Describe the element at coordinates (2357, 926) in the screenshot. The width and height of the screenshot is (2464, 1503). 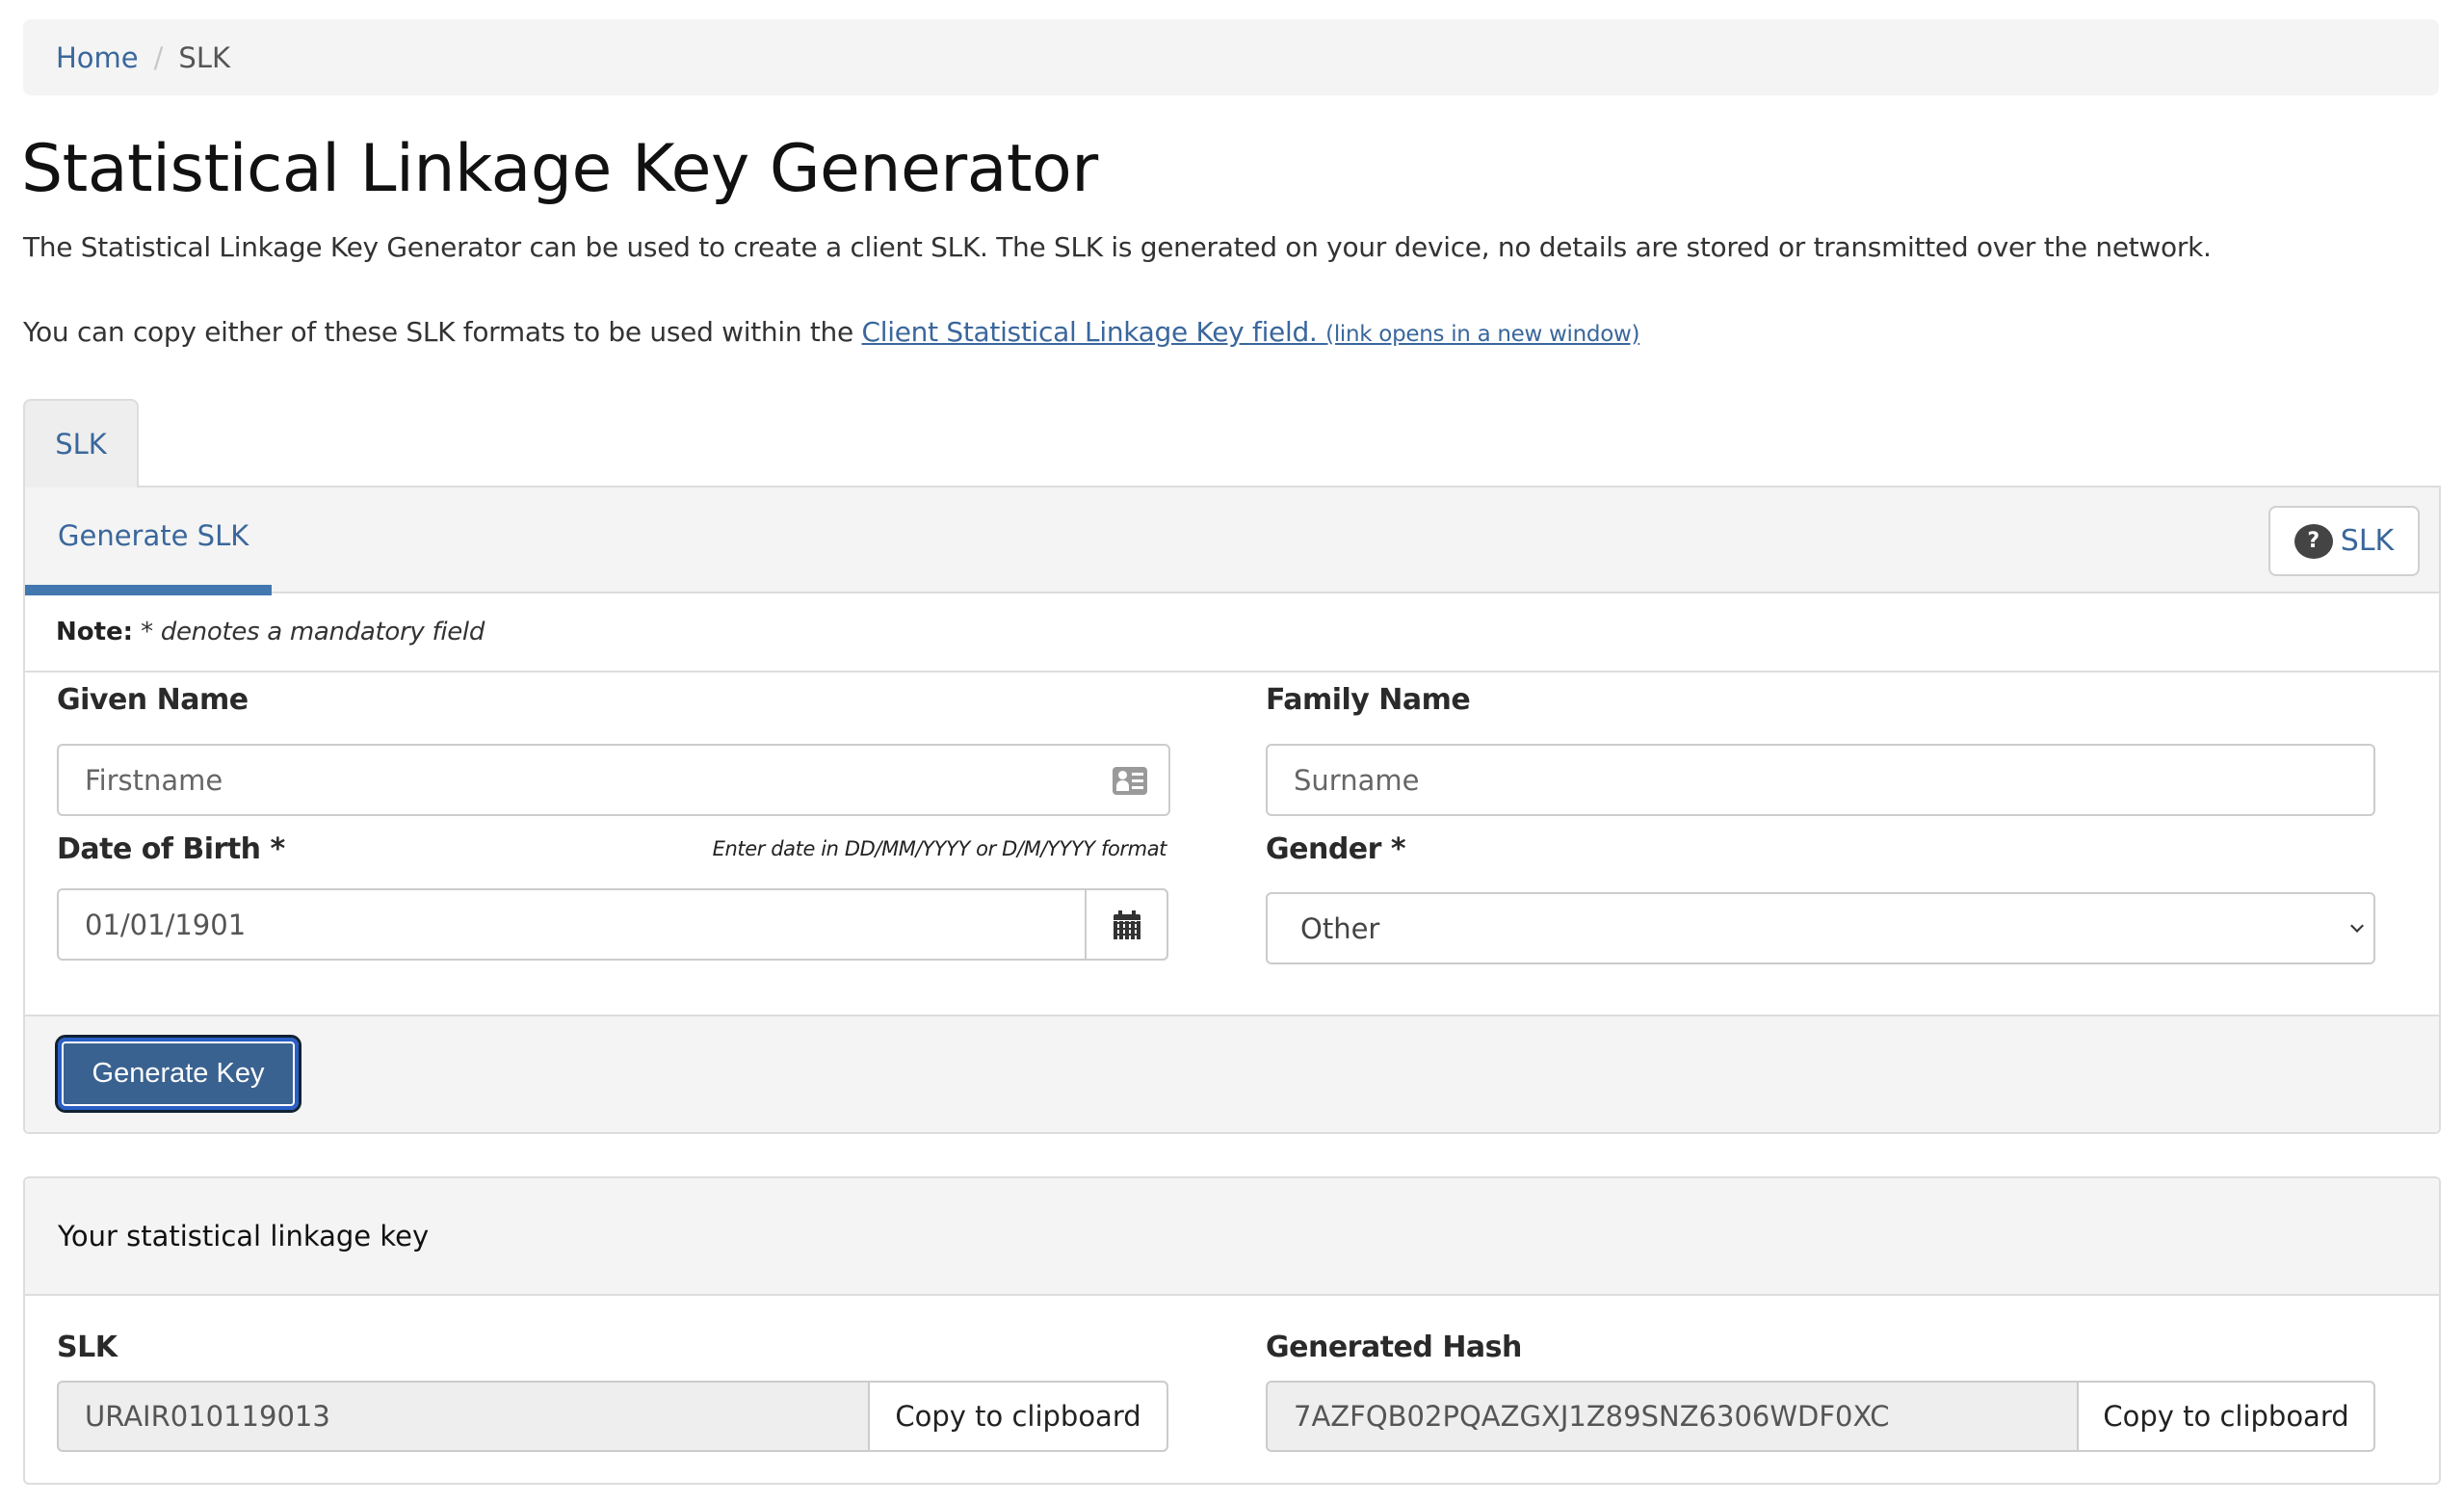
I see `chevron-down-icon` at that location.